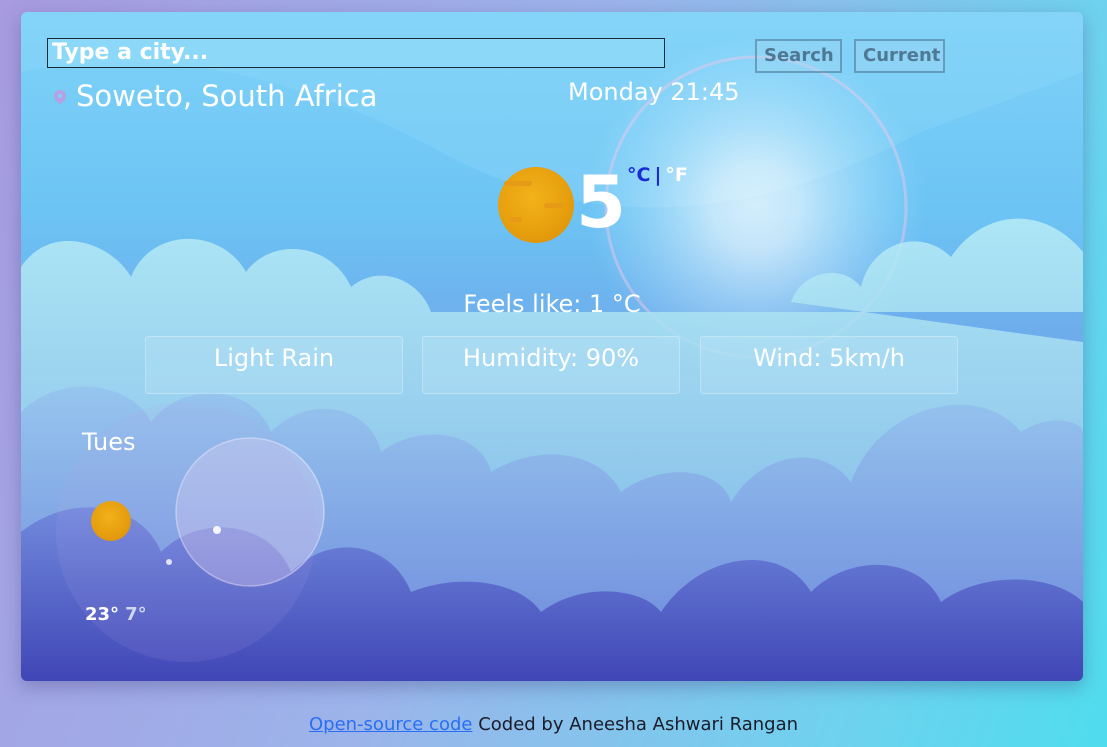 This screenshot has height=747, width=1107. Describe the element at coordinates (552, 304) in the screenshot. I see `feels-like: Feels like: 1 °C` at that location.